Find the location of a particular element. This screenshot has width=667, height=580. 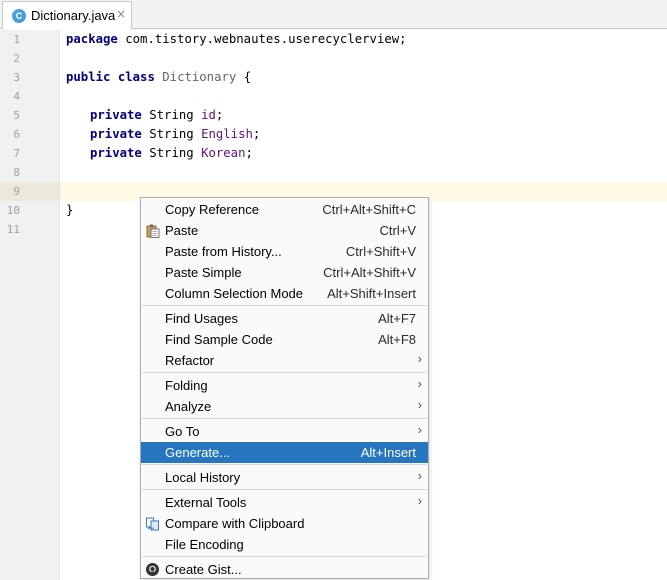

brace: { is located at coordinates (244, 77).